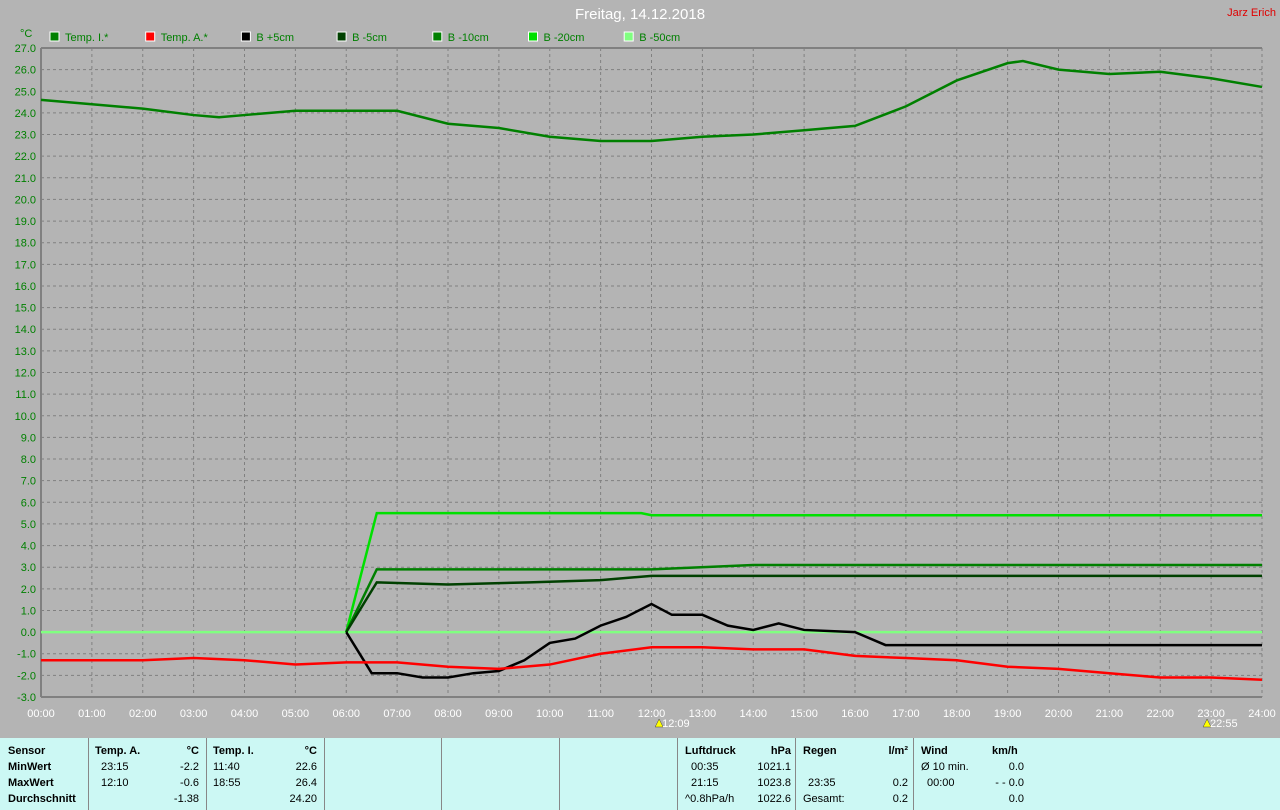 This screenshot has height=810, width=1280. What do you see at coordinates (42, 799) in the screenshot?
I see `avg-label: Durchschnitt` at bounding box center [42, 799].